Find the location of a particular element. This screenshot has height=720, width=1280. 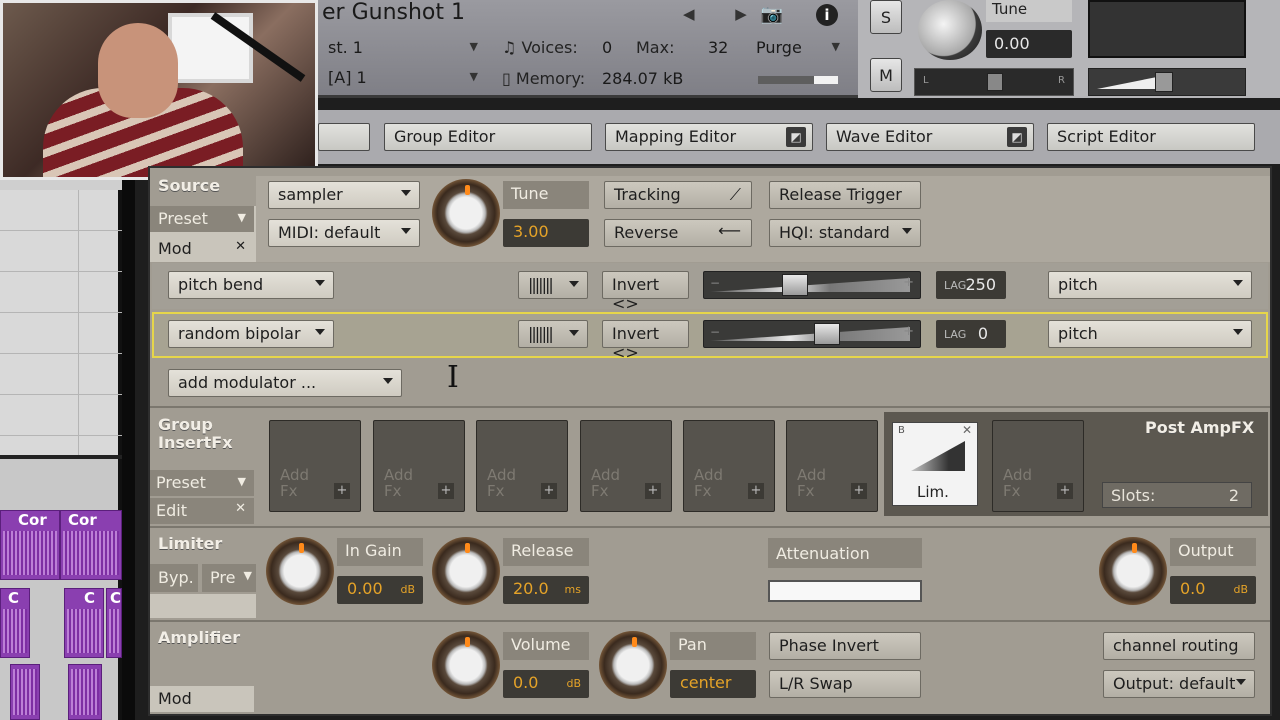

tab-script-editor: Script Editor is located at coordinates (1151, 137).